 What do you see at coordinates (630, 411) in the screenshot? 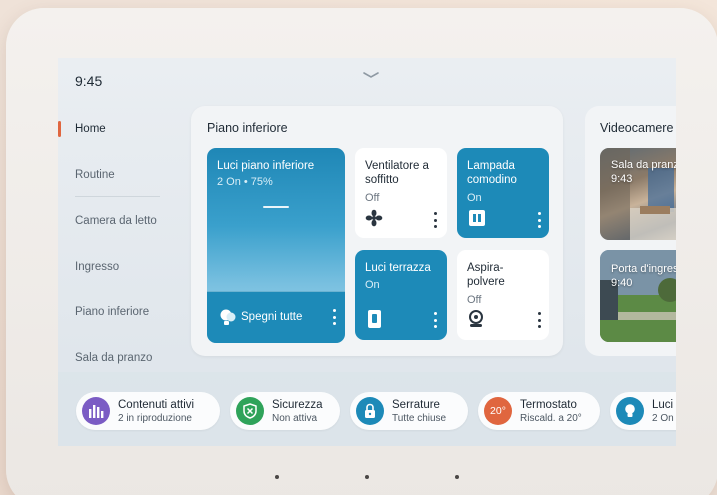
I see `bulb-icon` at bounding box center [630, 411].